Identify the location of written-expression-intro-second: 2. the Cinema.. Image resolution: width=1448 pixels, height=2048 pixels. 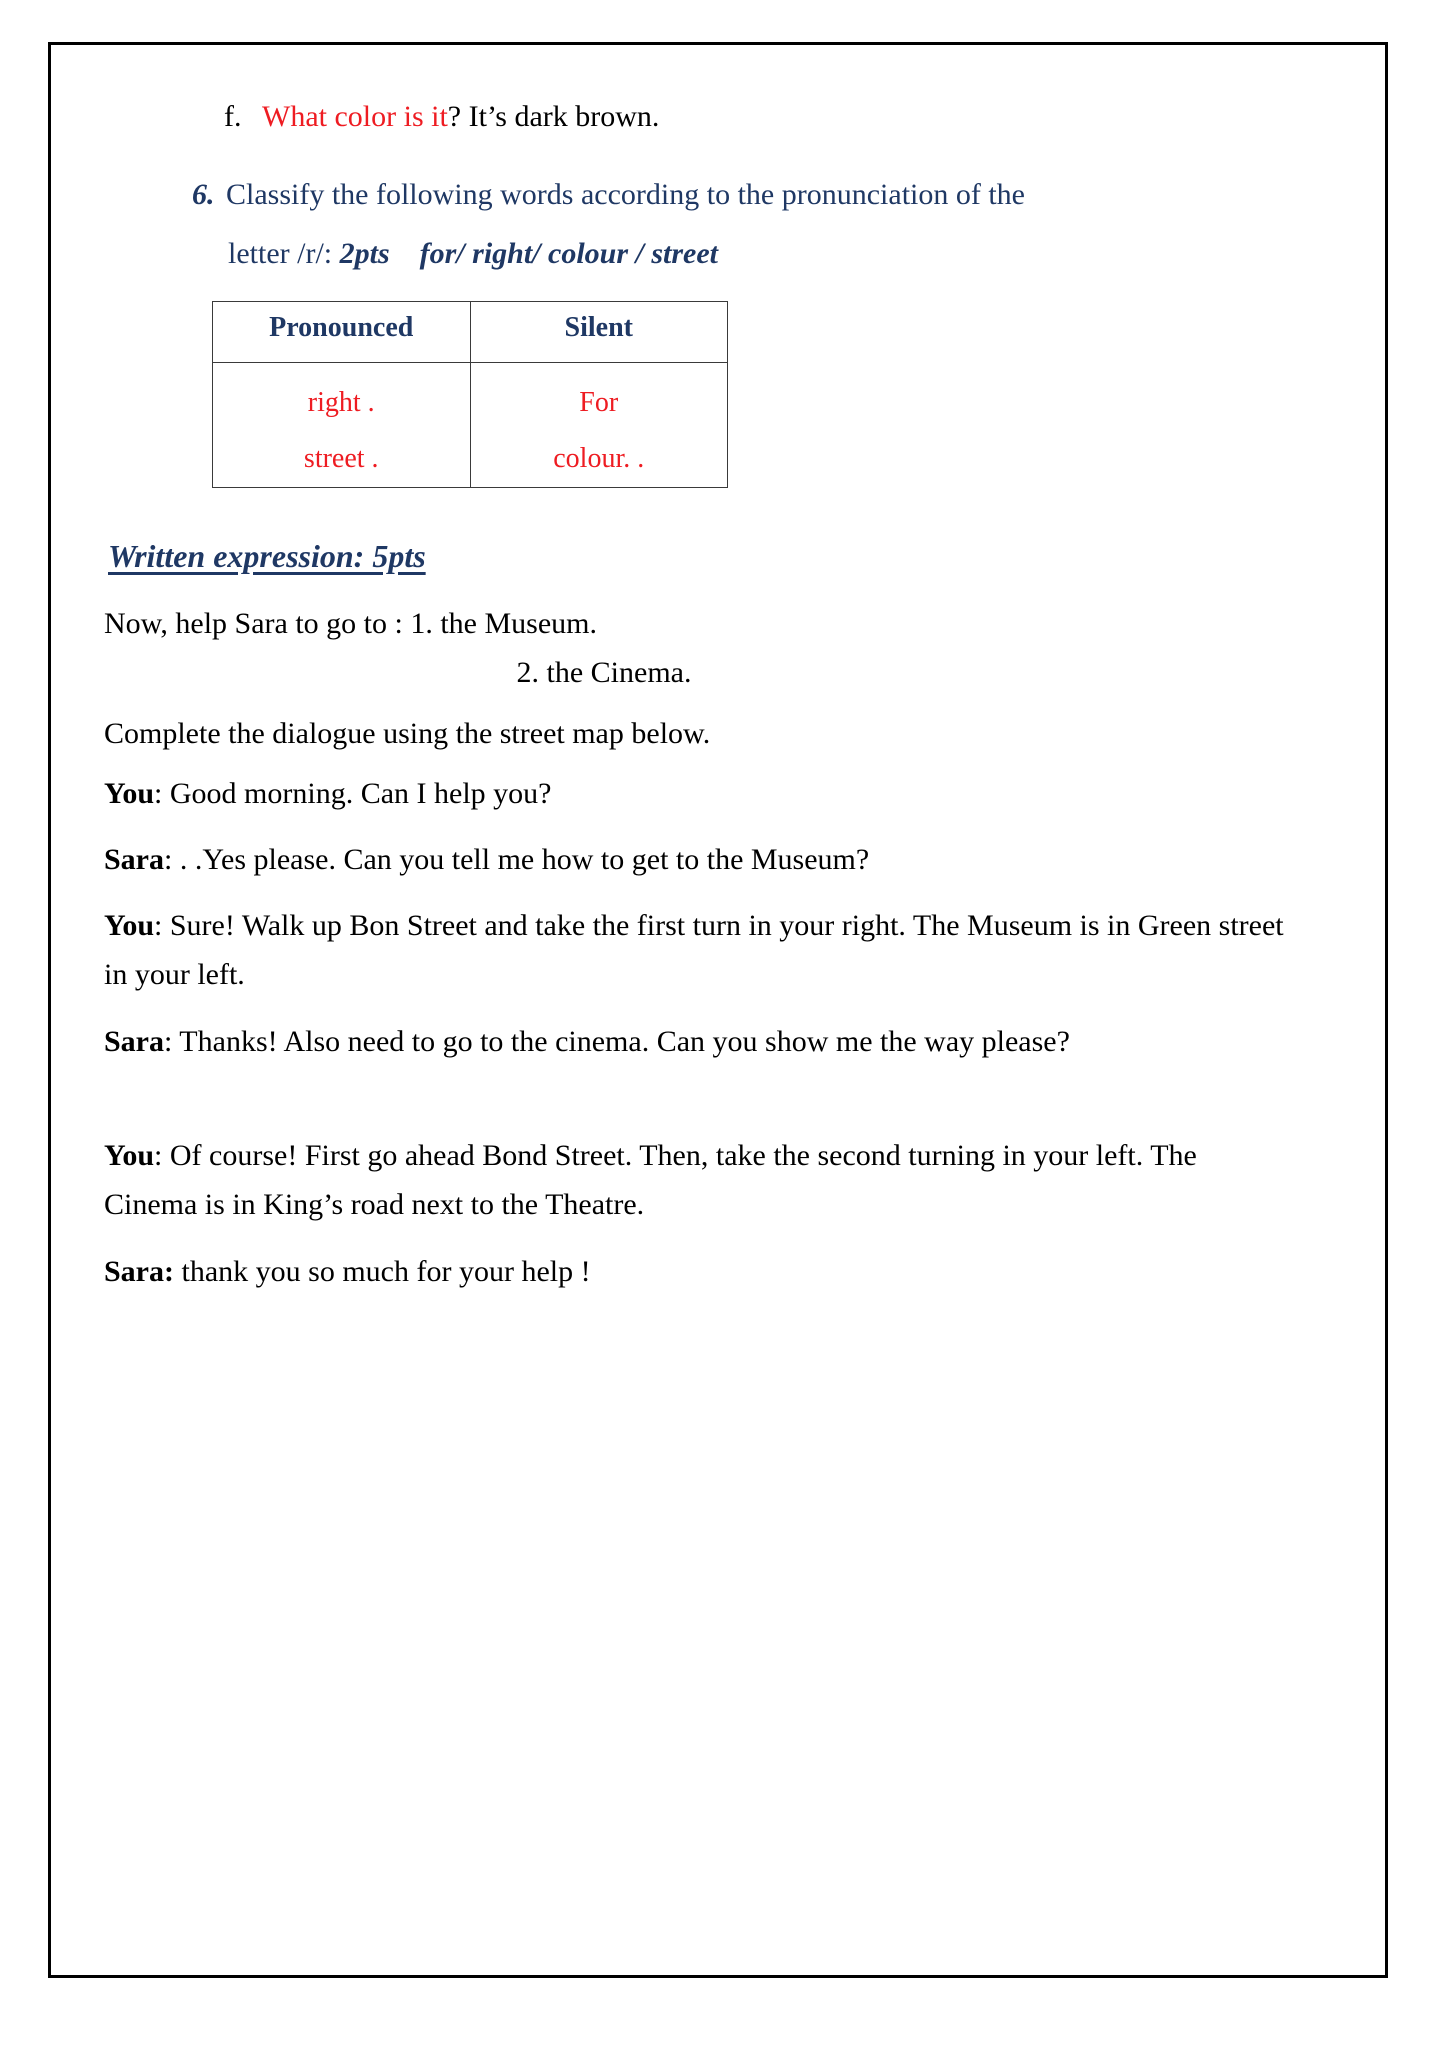
(604, 672).